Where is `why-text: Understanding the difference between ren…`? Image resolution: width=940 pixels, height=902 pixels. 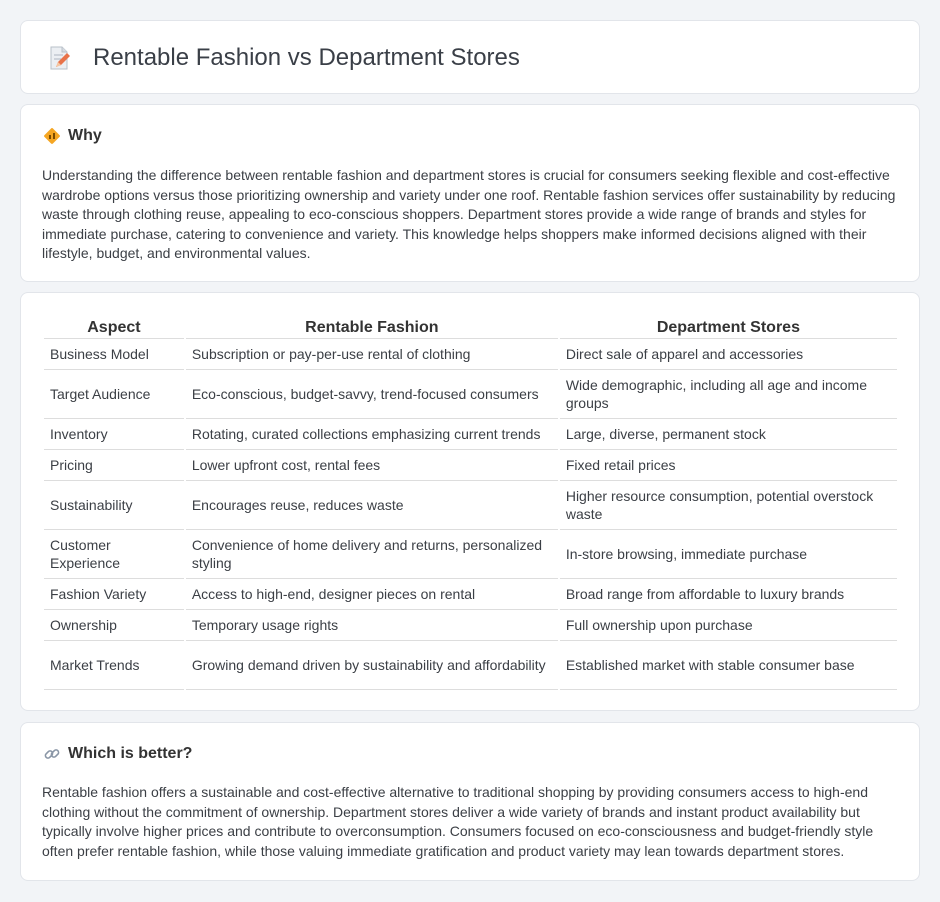
why-text: Understanding the difference between ren… is located at coordinates (469, 214).